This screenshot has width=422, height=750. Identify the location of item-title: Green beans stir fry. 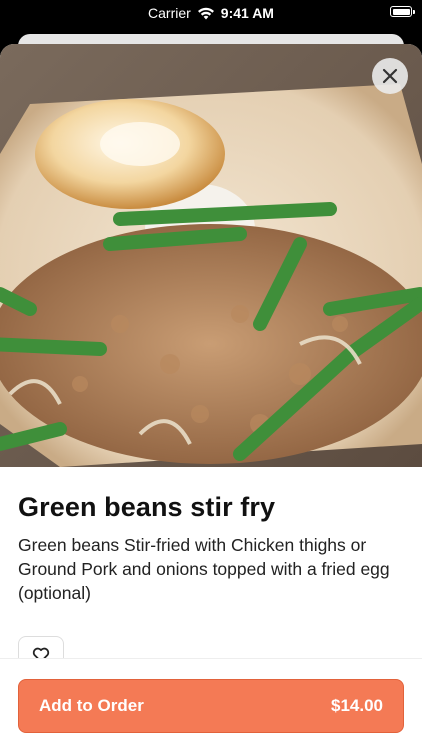
(147, 507).